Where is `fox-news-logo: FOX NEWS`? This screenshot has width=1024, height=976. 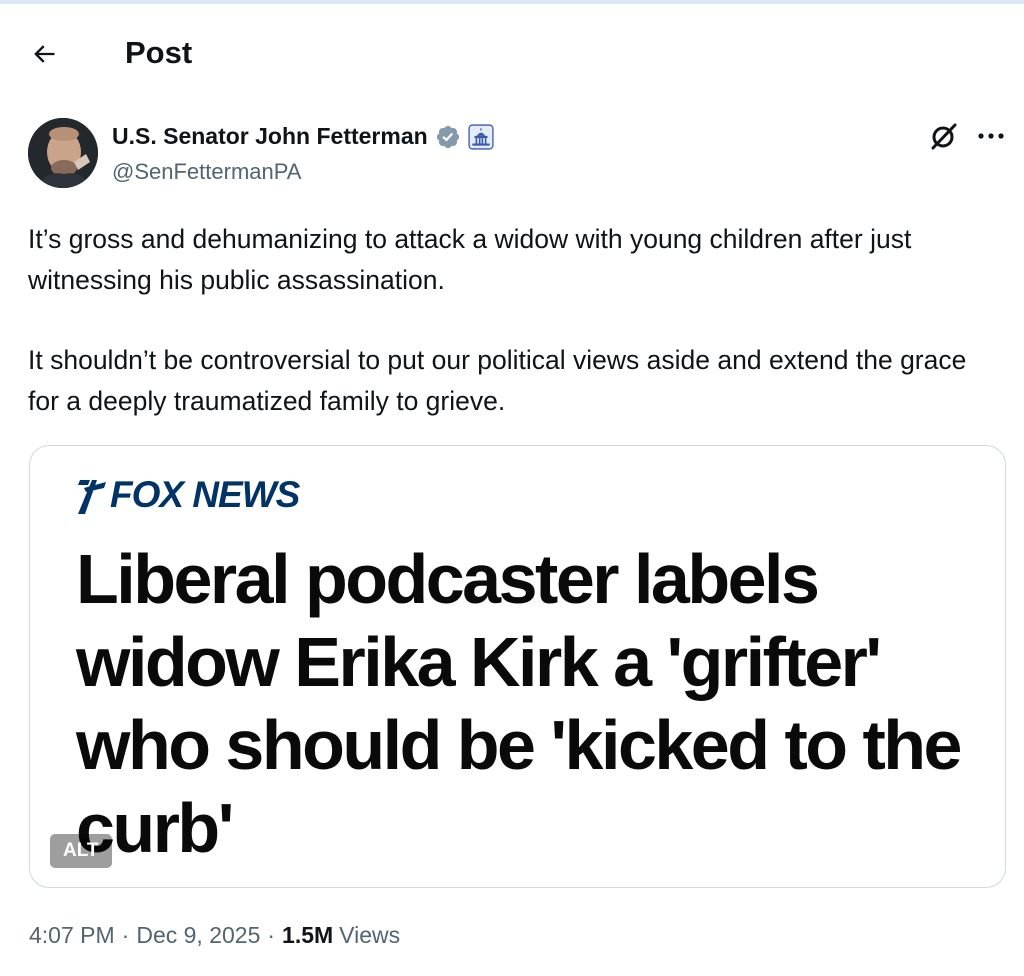
fox-news-logo: FOX NEWS is located at coordinates (188, 495).